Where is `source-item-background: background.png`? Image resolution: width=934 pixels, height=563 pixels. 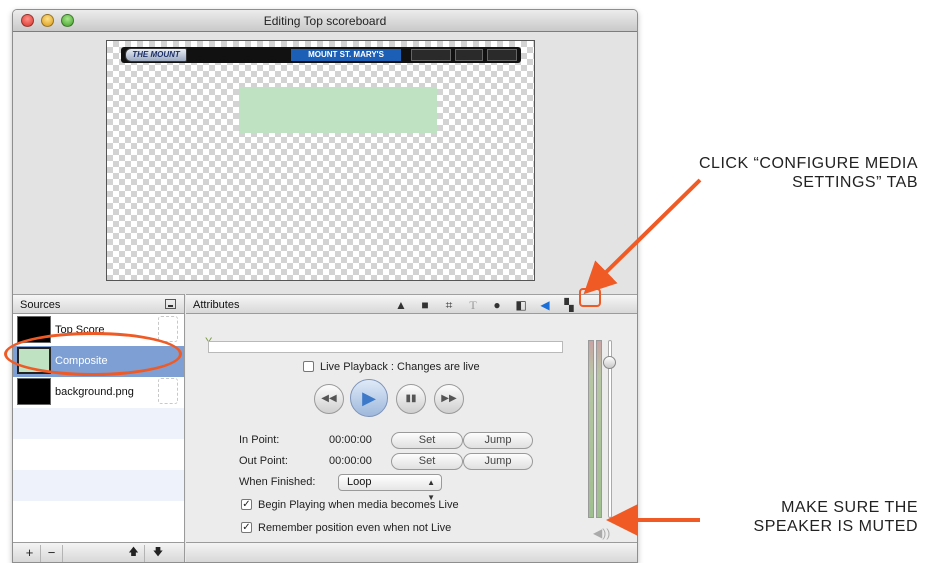 source-item-background: background.png is located at coordinates (98, 392).